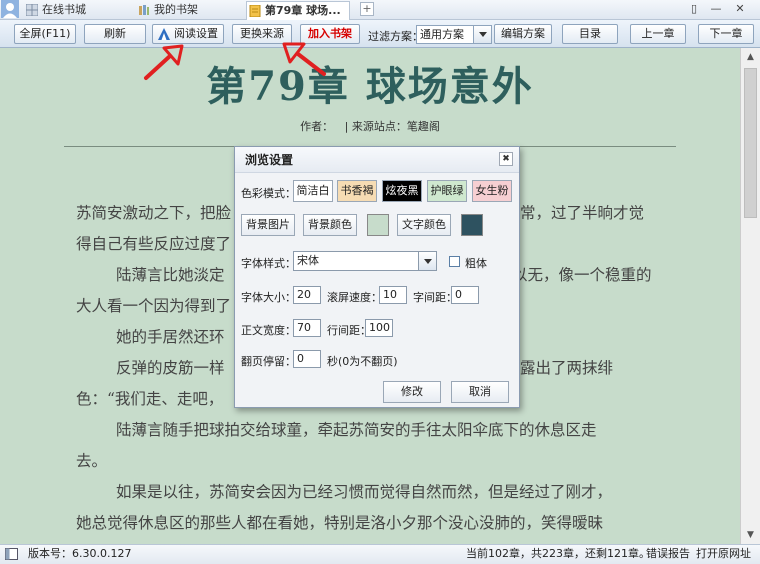  I want to click on bg-color-button: 背景颜色, so click(330, 225).